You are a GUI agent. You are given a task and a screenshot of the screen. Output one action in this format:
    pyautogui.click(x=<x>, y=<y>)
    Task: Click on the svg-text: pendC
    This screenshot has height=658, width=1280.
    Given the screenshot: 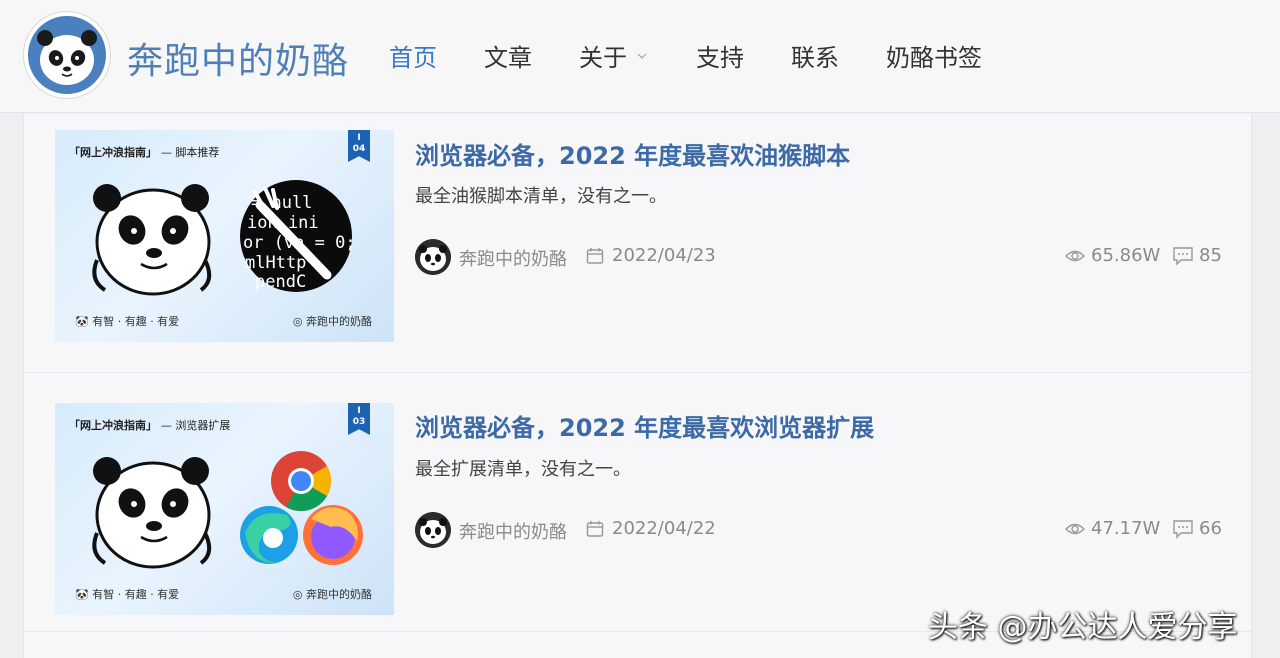 What is the action you would take?
    pyautogui.click(x=280, y=282)
    